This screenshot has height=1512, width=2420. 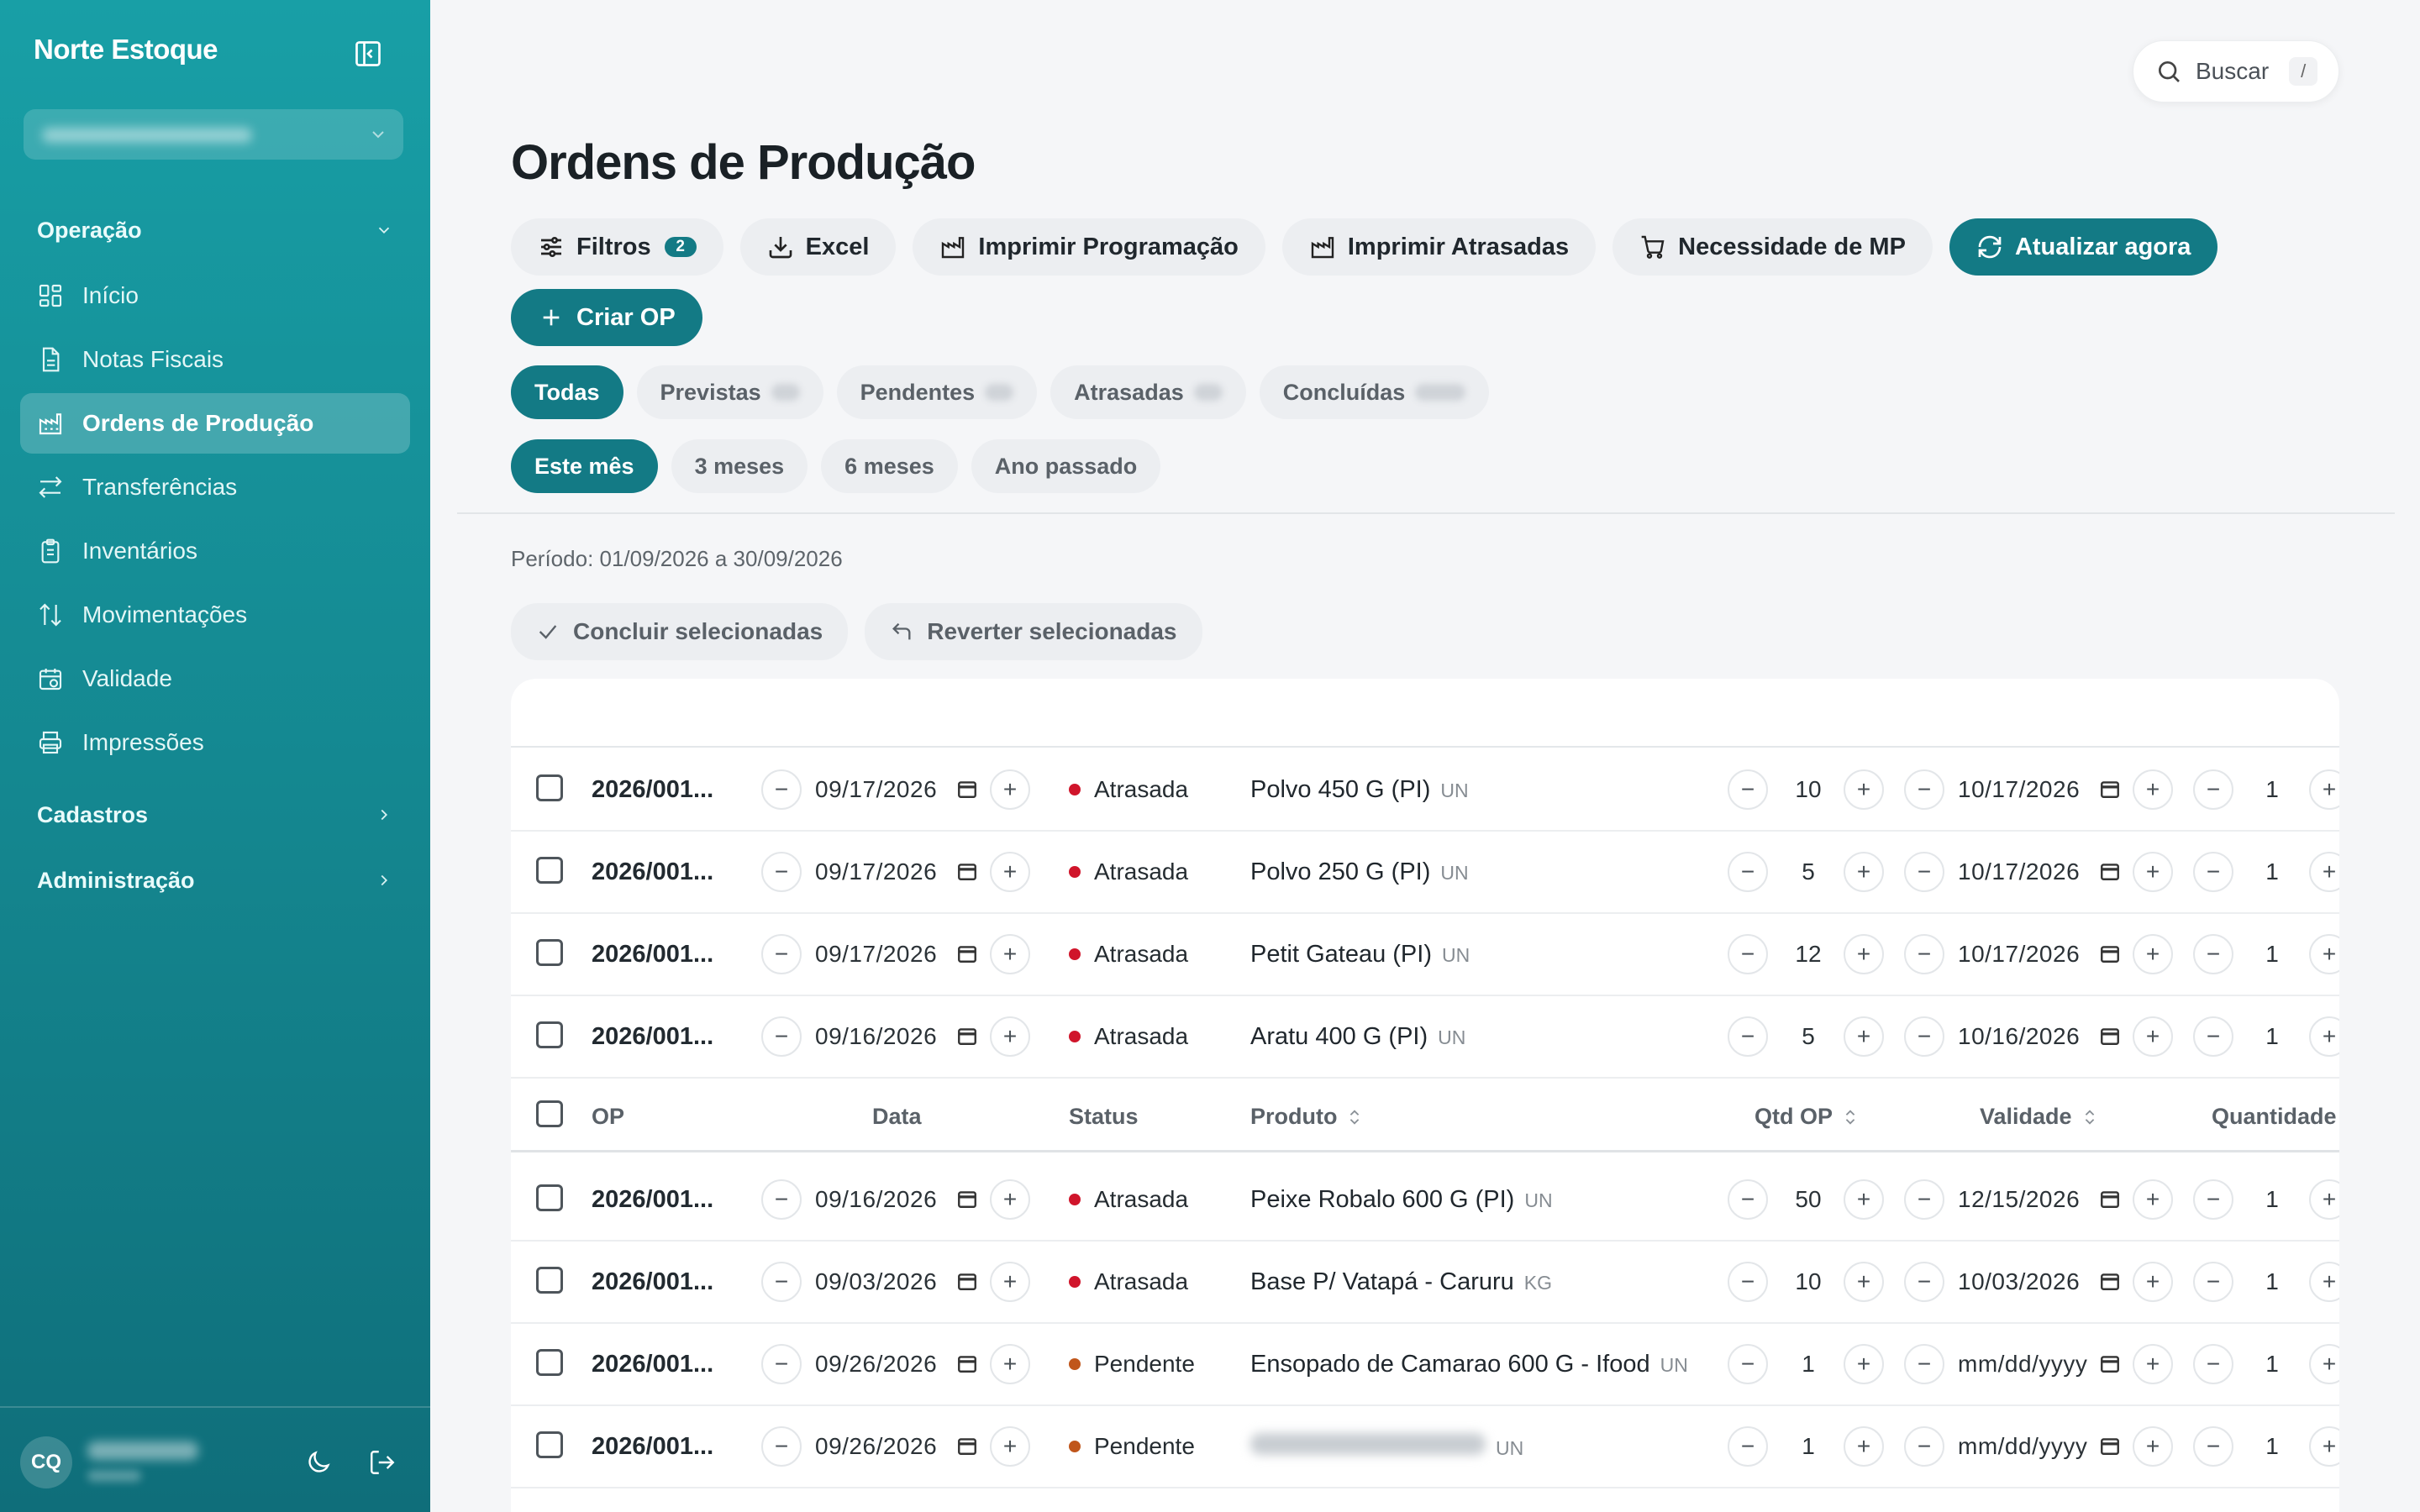 I want to click on tab-pendentes: Pendentes, so click(x=937, y=392).